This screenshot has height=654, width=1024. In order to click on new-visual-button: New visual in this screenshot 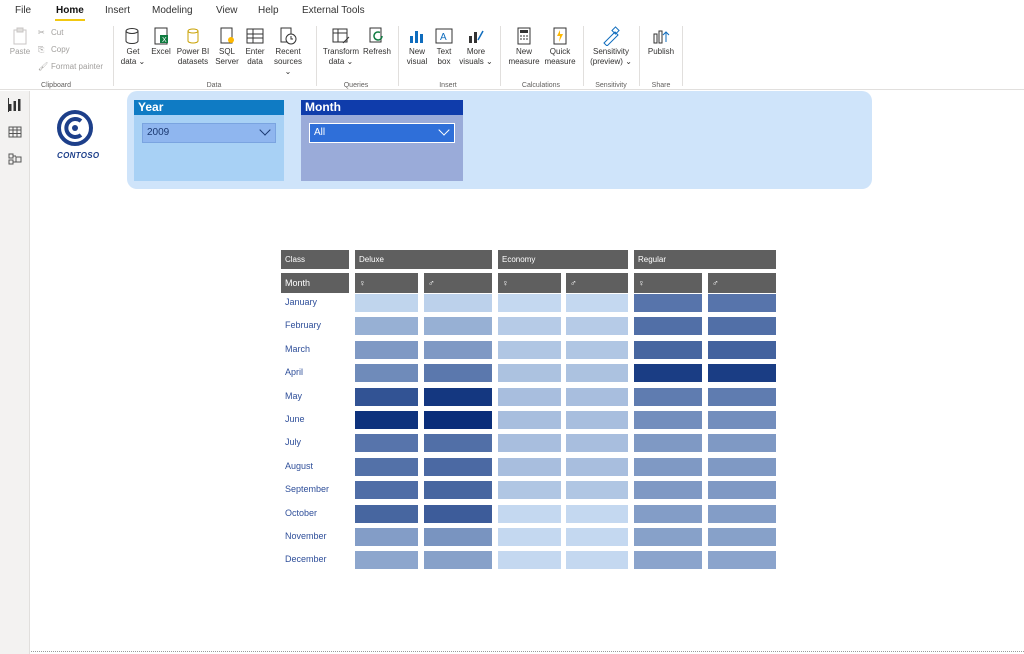, I will do `click(417, 46)`.